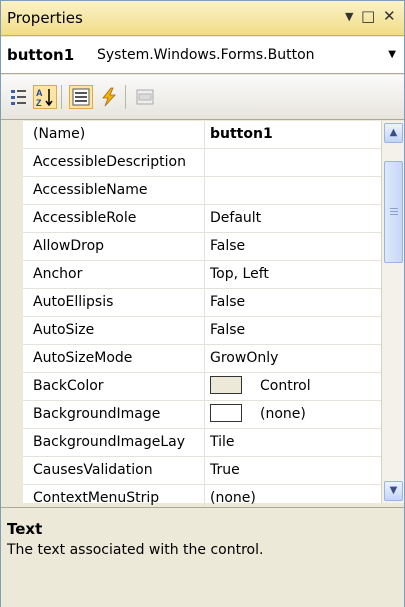 The height and width of the screenshot is (607, 405). I want to click on window-title: Properties, so click(45, 18).